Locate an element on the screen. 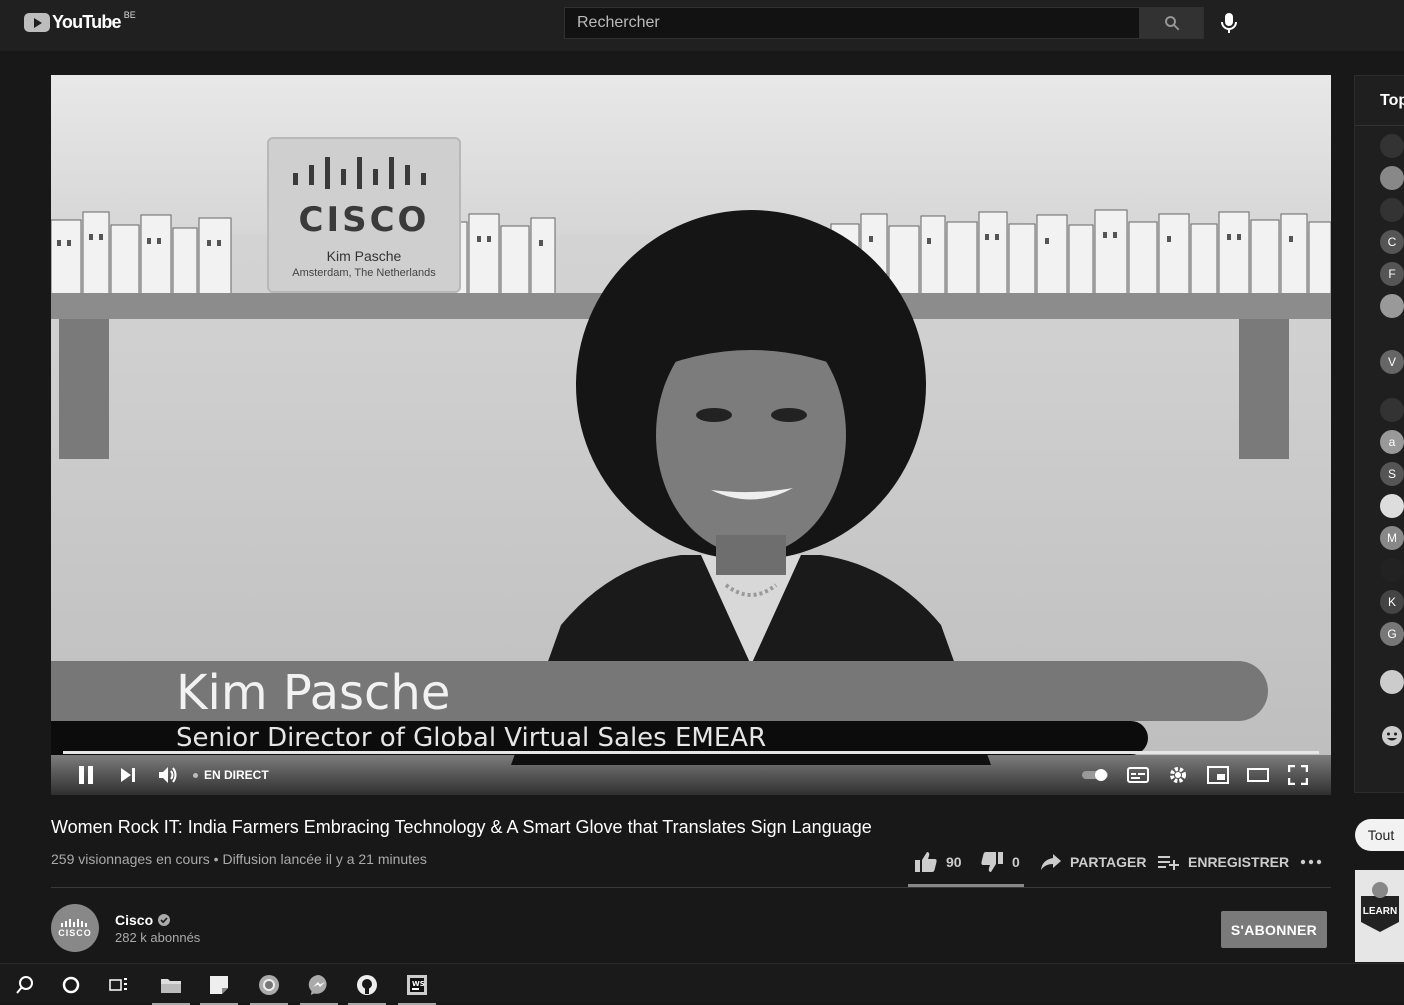  chat-avatar: K is located at coordinates (1392, 602).